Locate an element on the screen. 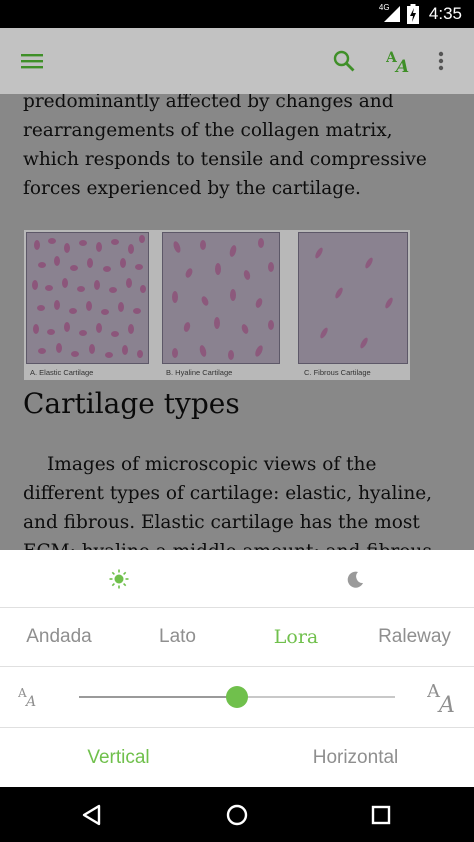  moon-icon is located at coordinates (355, 579).